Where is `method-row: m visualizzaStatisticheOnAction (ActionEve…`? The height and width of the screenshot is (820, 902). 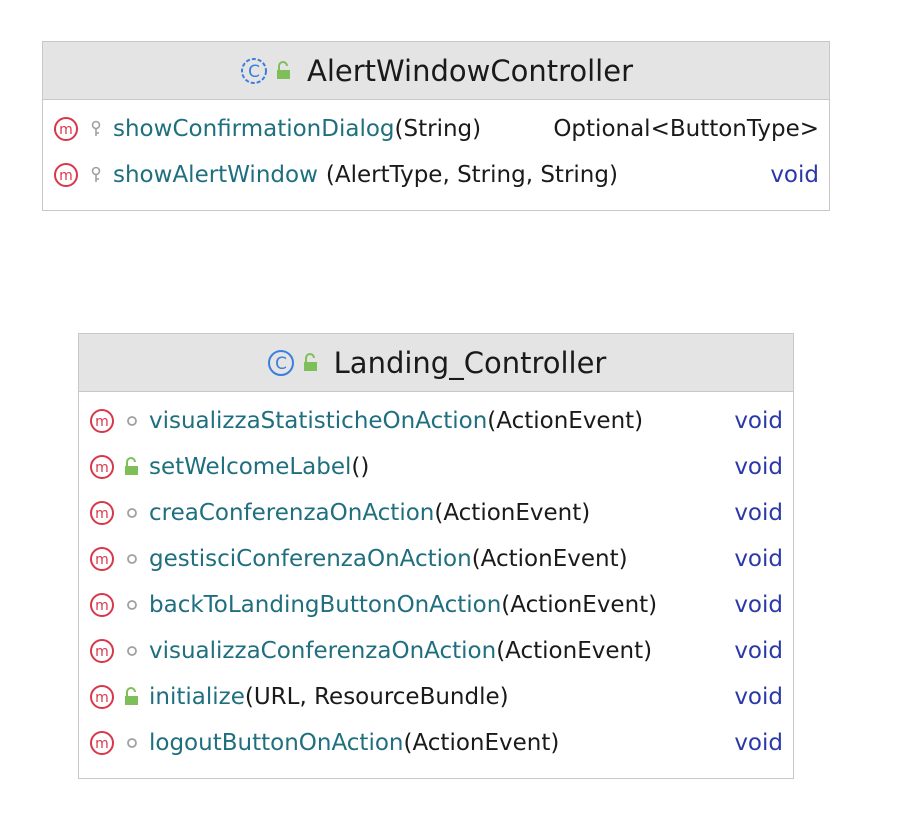
method-row: m visualizzaStatisticheOnAction (ActionEve… is located at coordinates (436, 421).